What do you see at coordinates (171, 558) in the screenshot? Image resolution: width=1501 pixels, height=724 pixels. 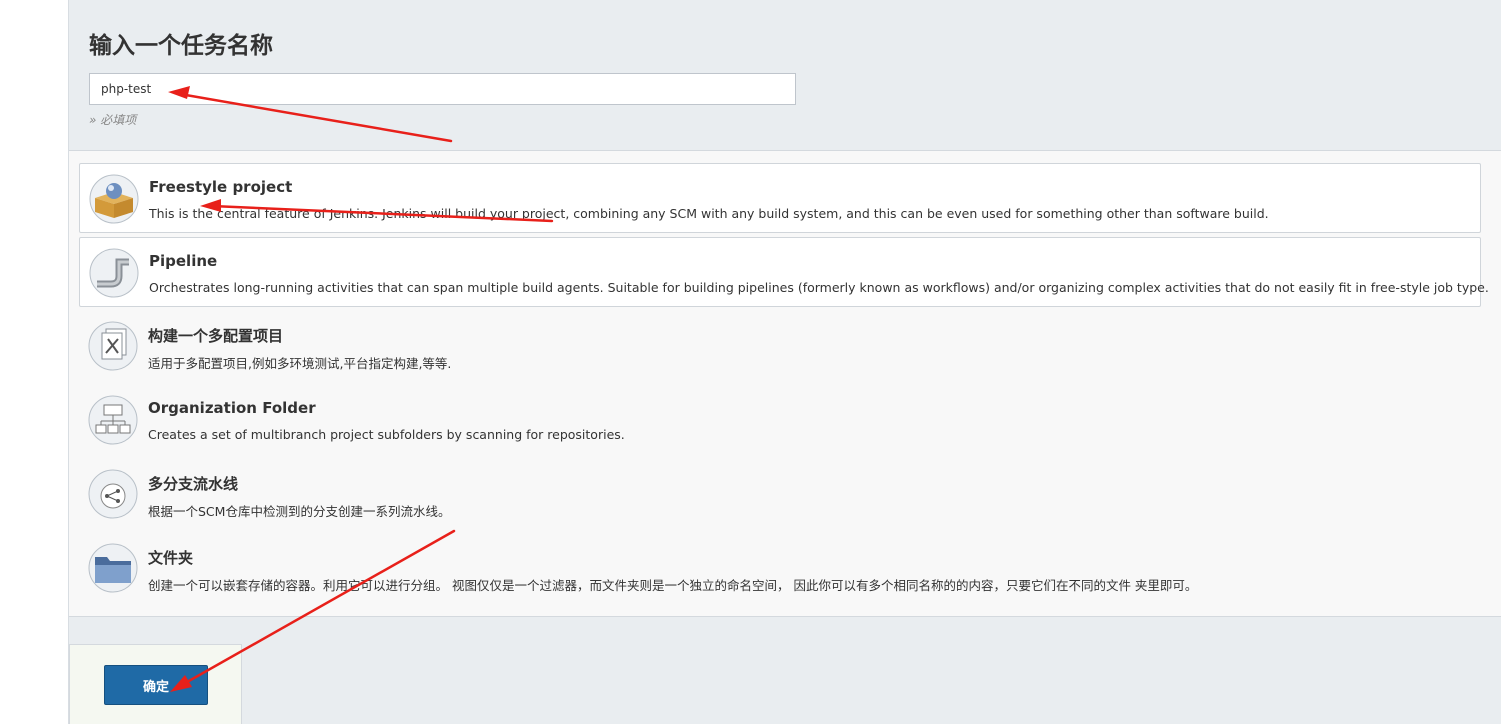 I see `job-title: 文件夹` at bounding box center [171, 558].